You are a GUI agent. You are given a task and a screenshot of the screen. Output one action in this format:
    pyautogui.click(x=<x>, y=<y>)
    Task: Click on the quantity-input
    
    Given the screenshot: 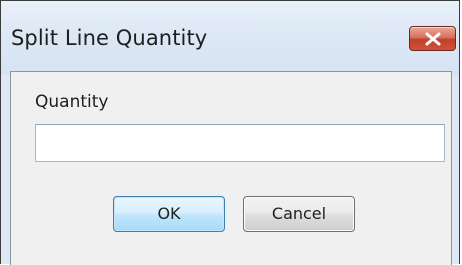 What is the action you would take?
    pyautogui.click(x=240, y=143)
    